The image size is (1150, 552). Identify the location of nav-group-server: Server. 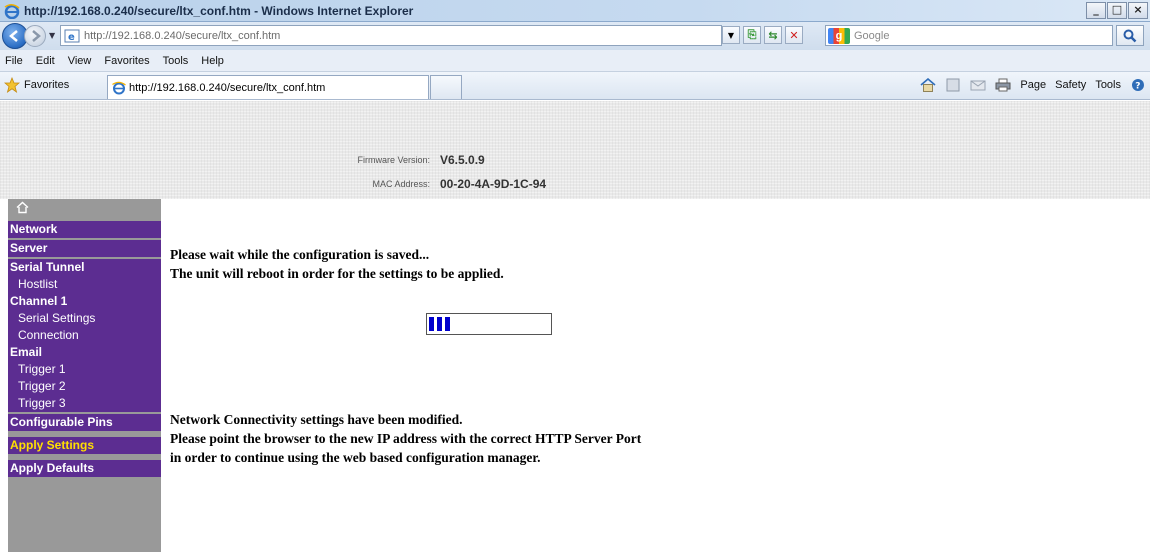
(84, 248).